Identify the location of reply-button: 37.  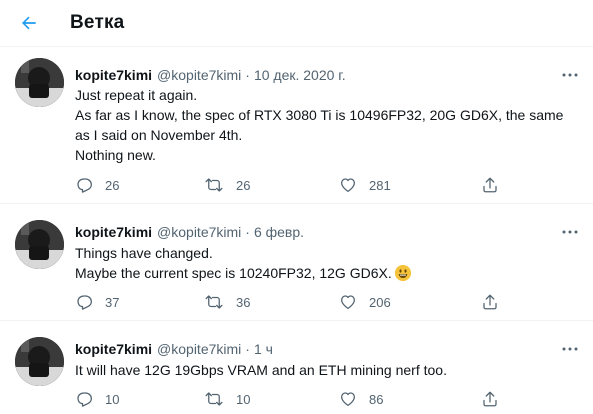
(97, 302).